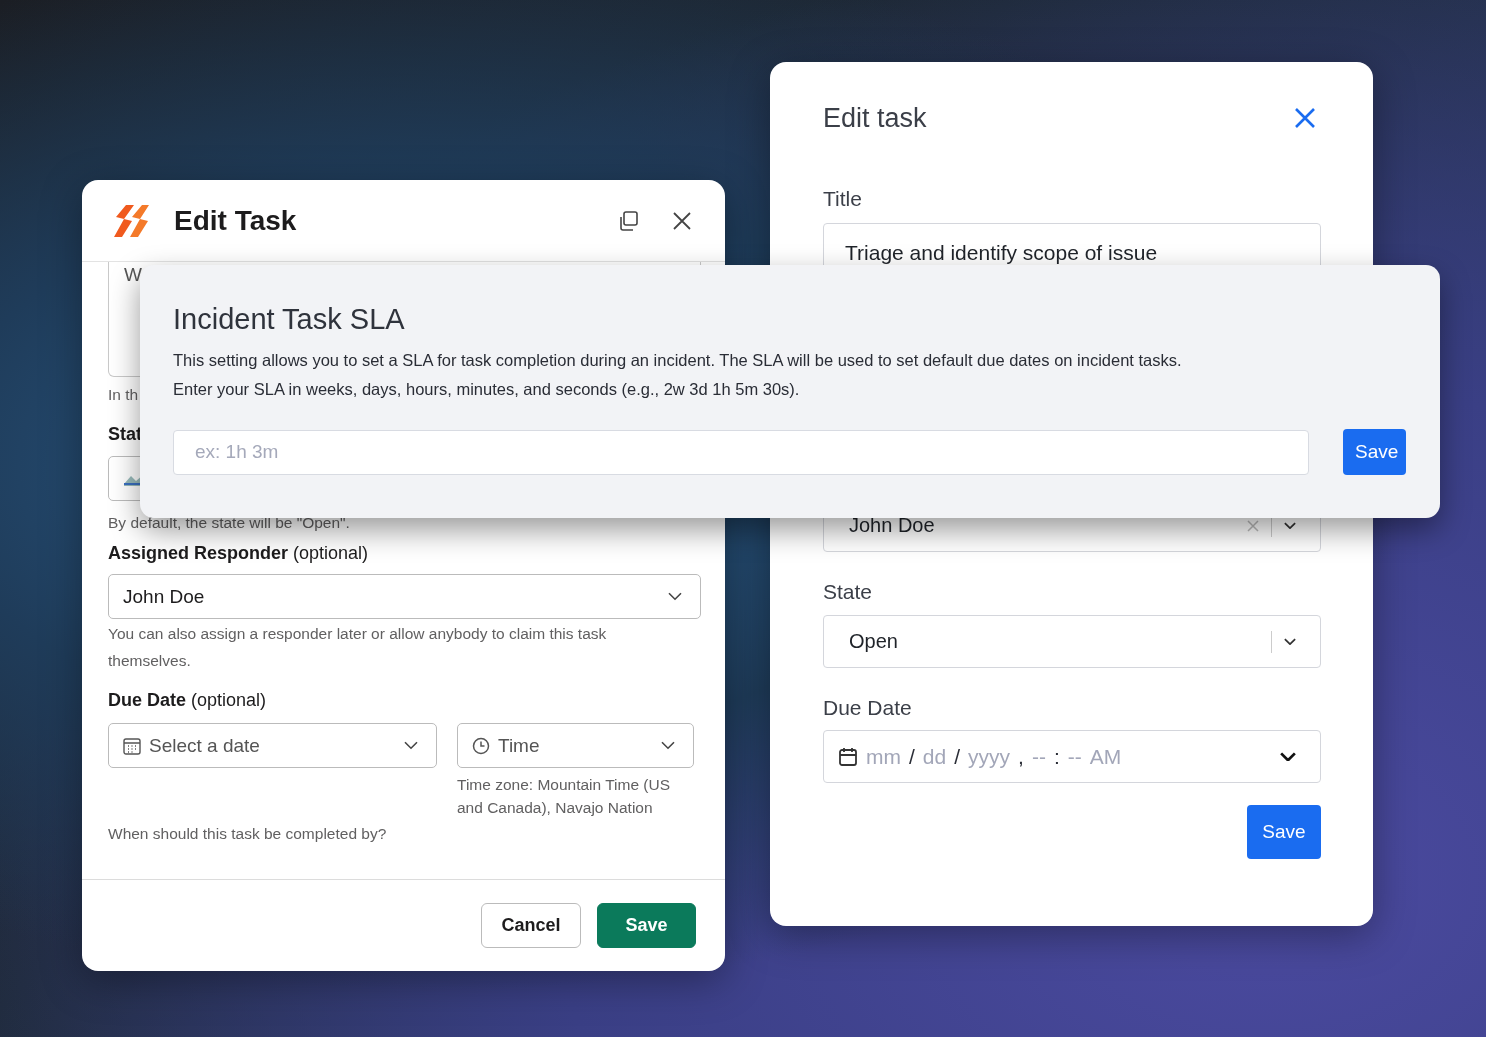  Describe the element at coordinates (188, 700) in the screenshot. I see `field-label: Due Date (optional)` at that location.